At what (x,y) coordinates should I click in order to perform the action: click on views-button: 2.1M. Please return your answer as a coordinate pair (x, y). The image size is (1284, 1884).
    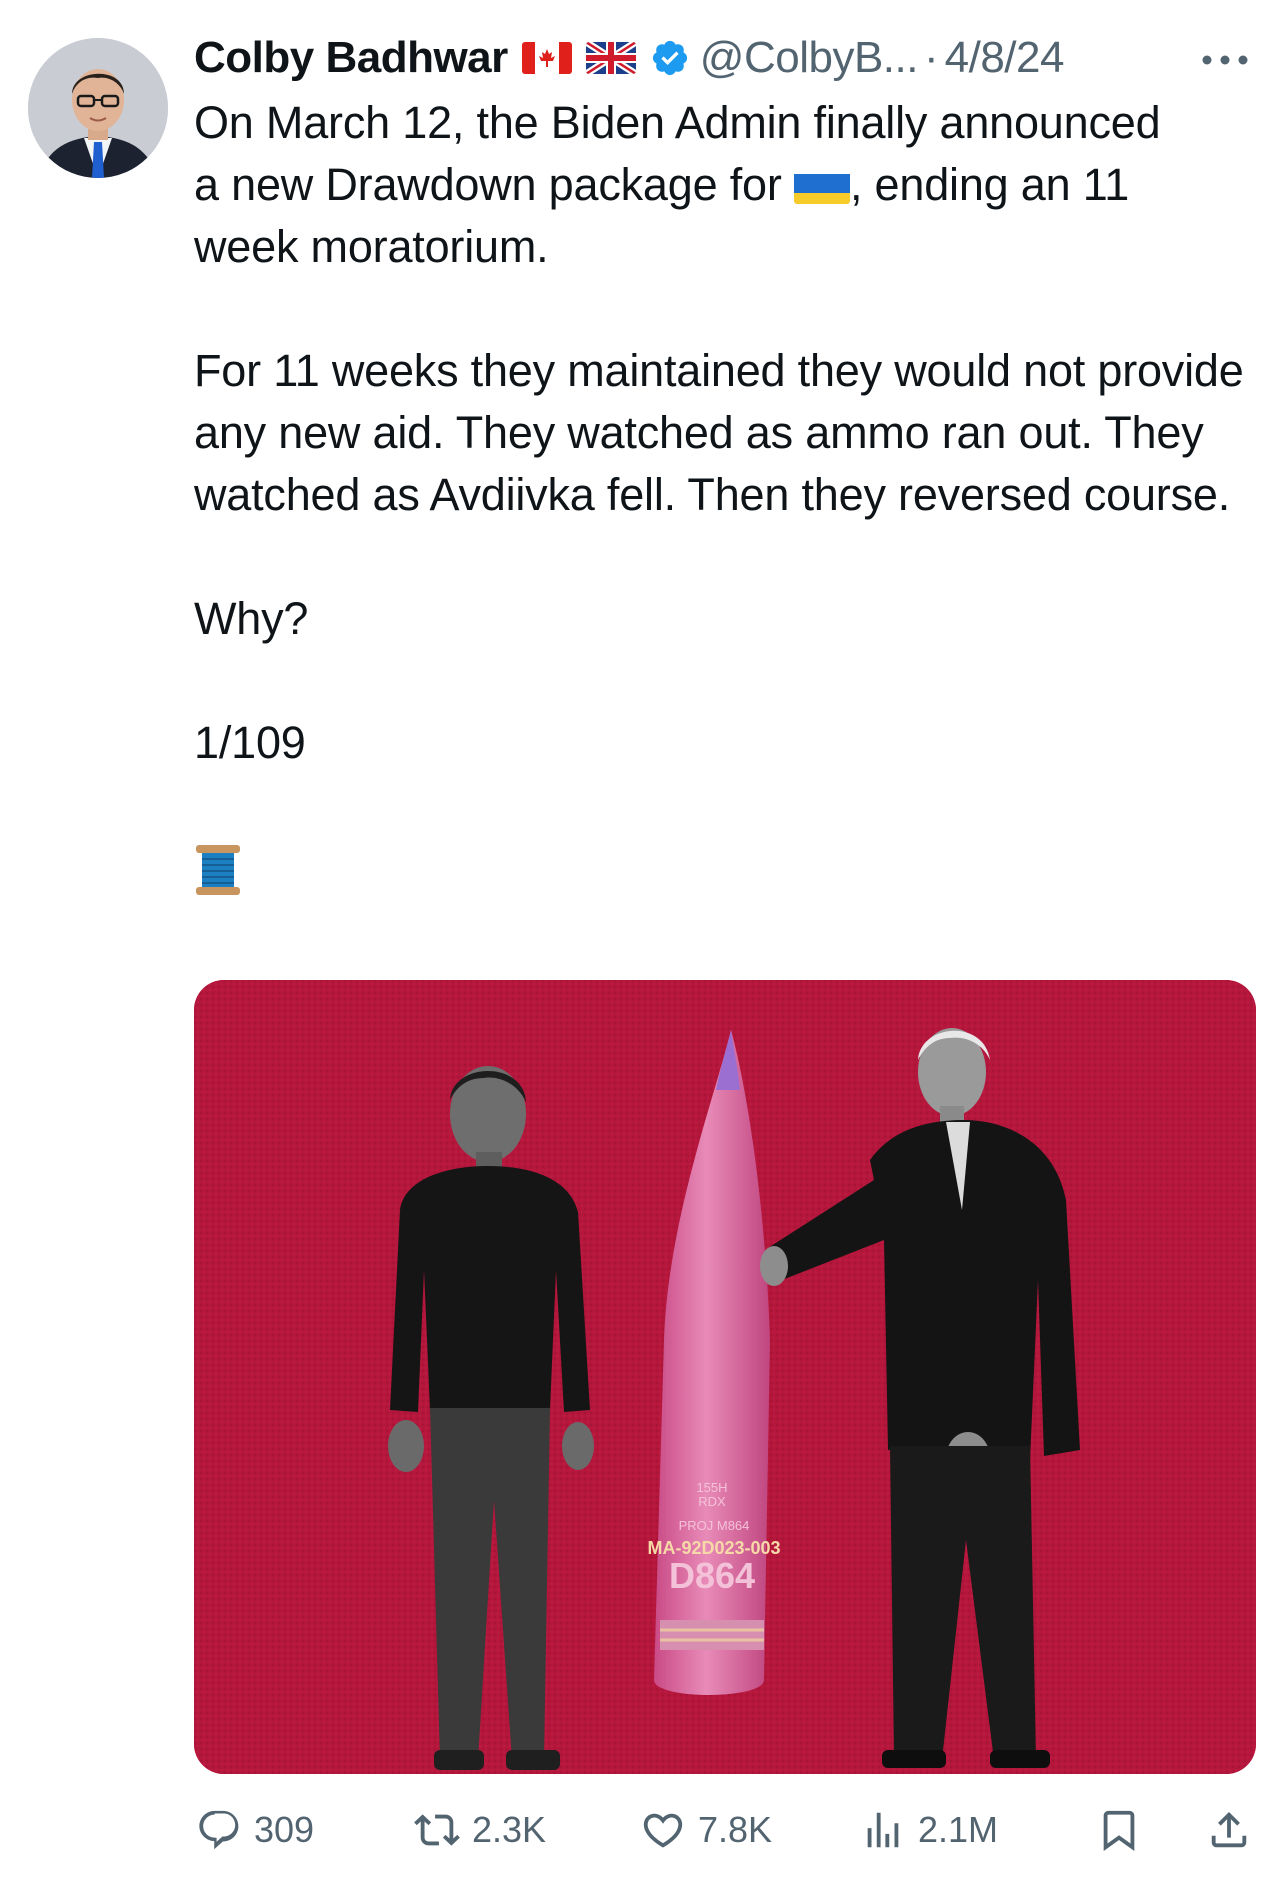
    Looking at the image, I should click on (929, 1830).